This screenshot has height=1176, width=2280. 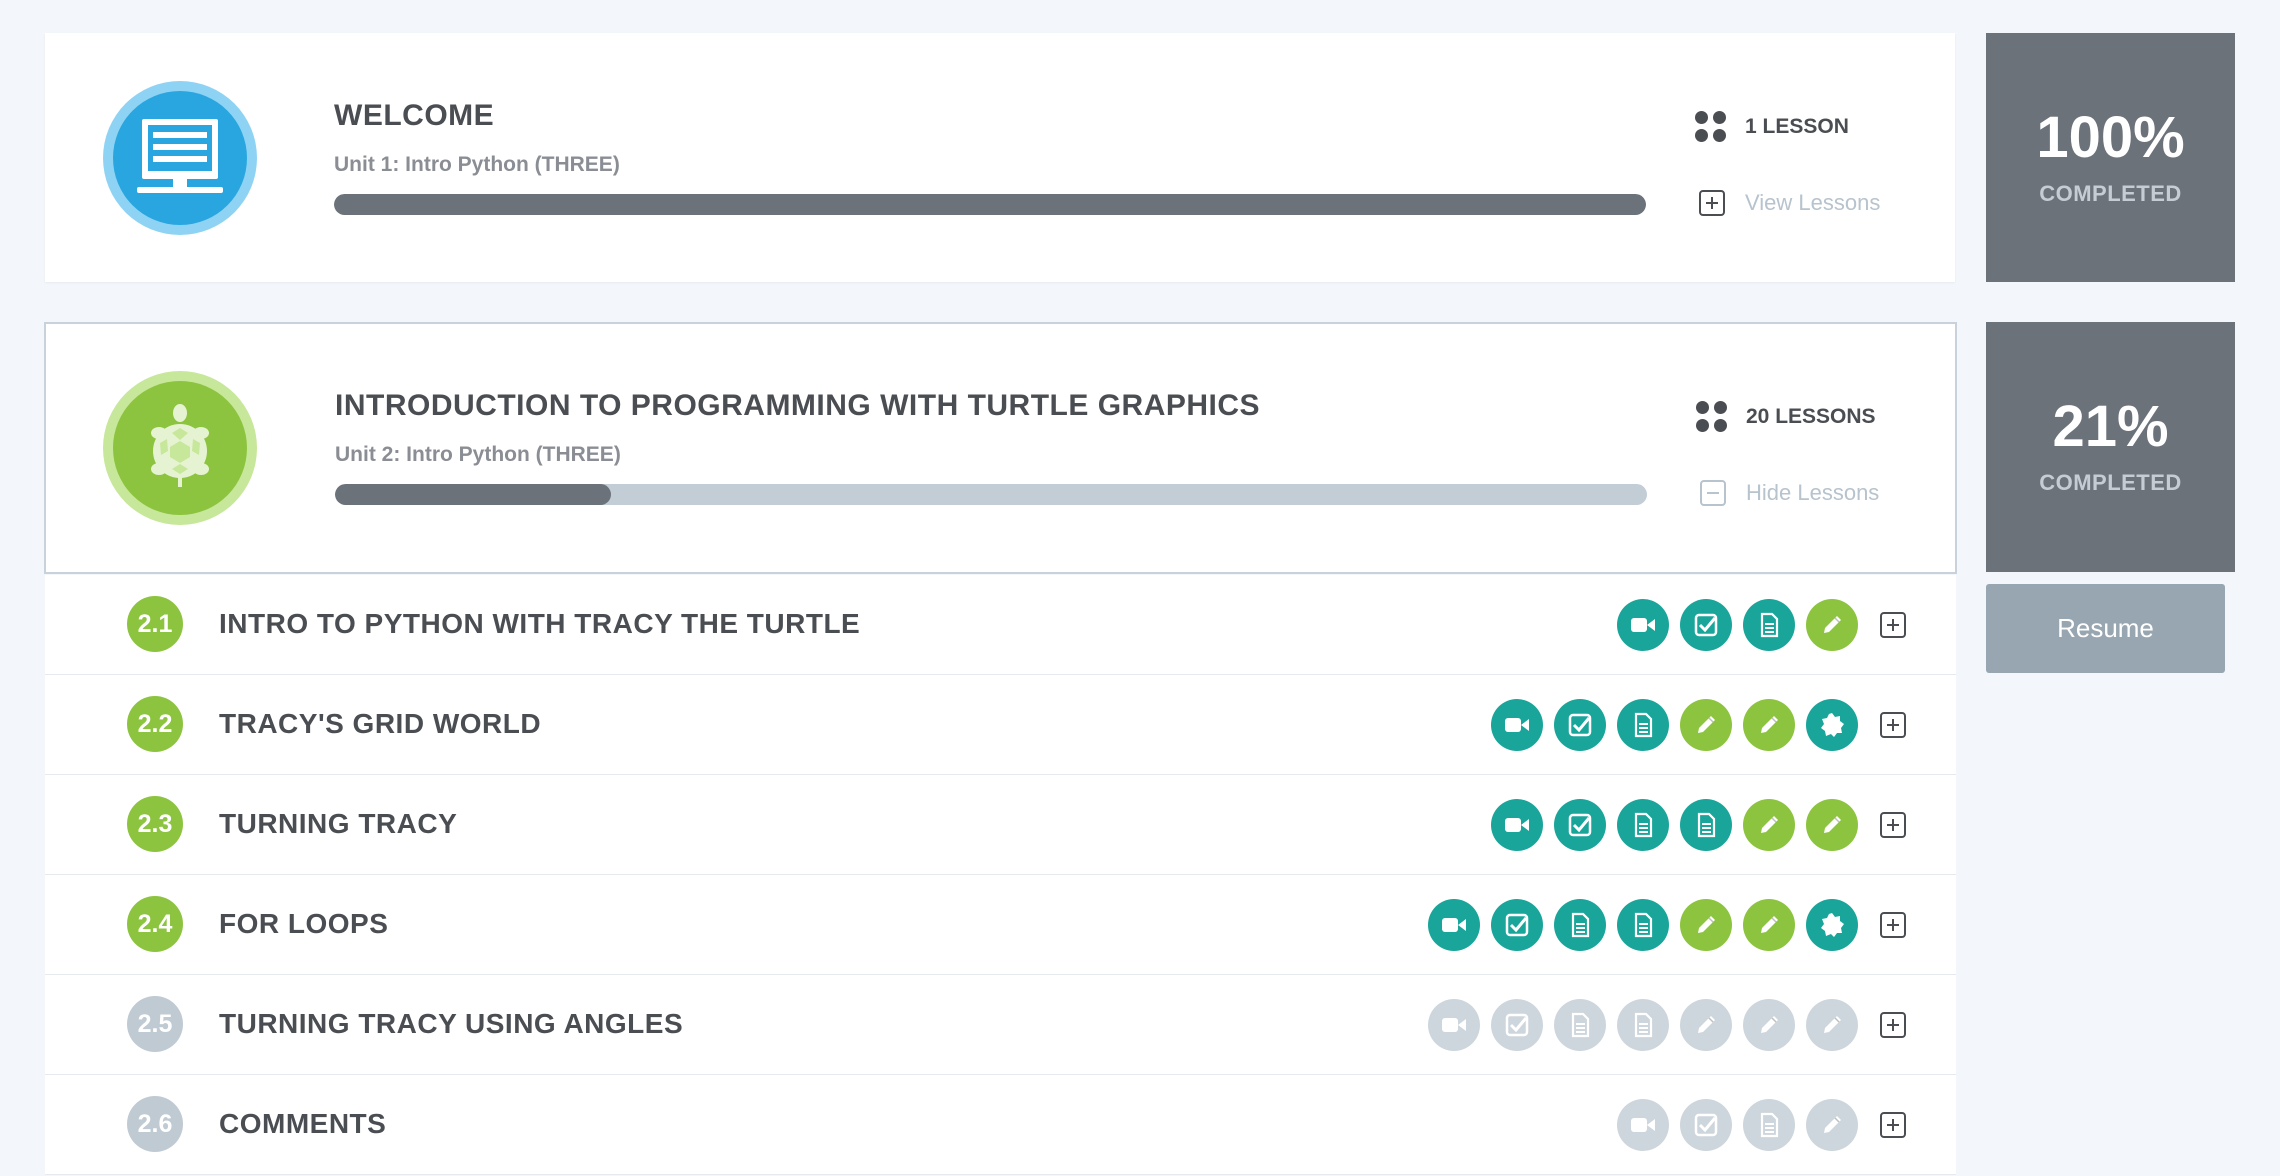 I want to click on lesson-number-badge: 2.5, so click(x=155, y=1024).